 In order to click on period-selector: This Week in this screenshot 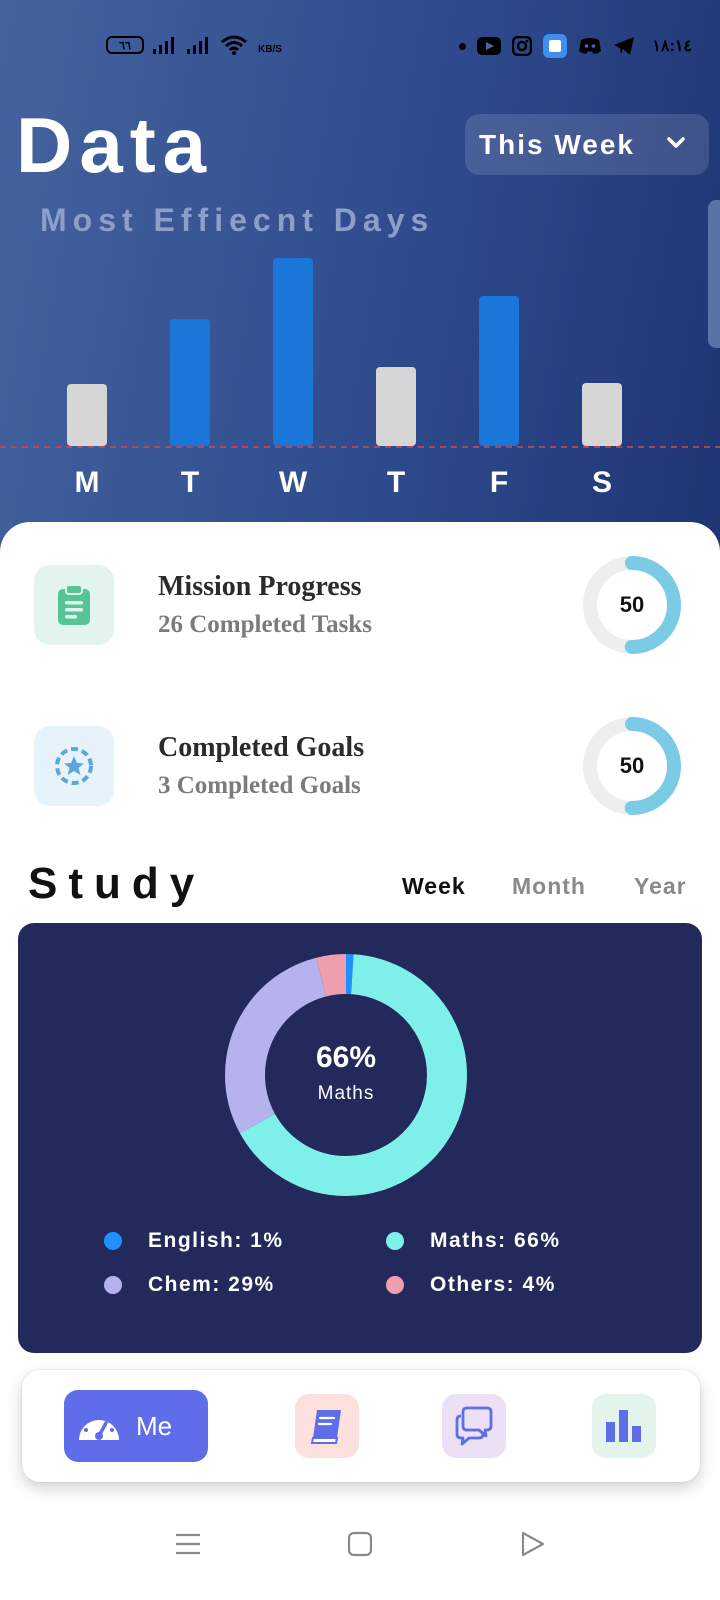, I will do `click(587, 144)`.